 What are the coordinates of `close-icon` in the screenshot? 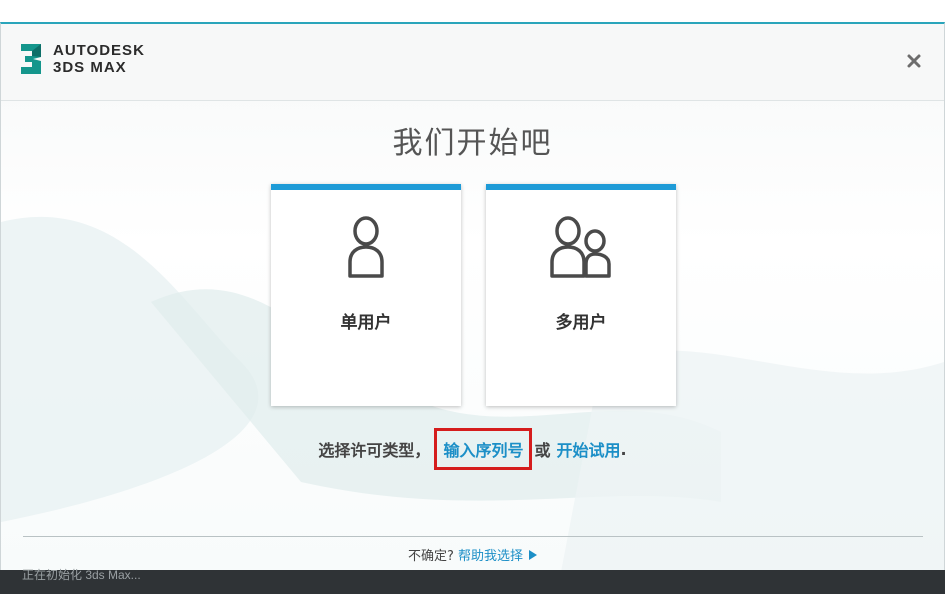 It's located at (914, 61).